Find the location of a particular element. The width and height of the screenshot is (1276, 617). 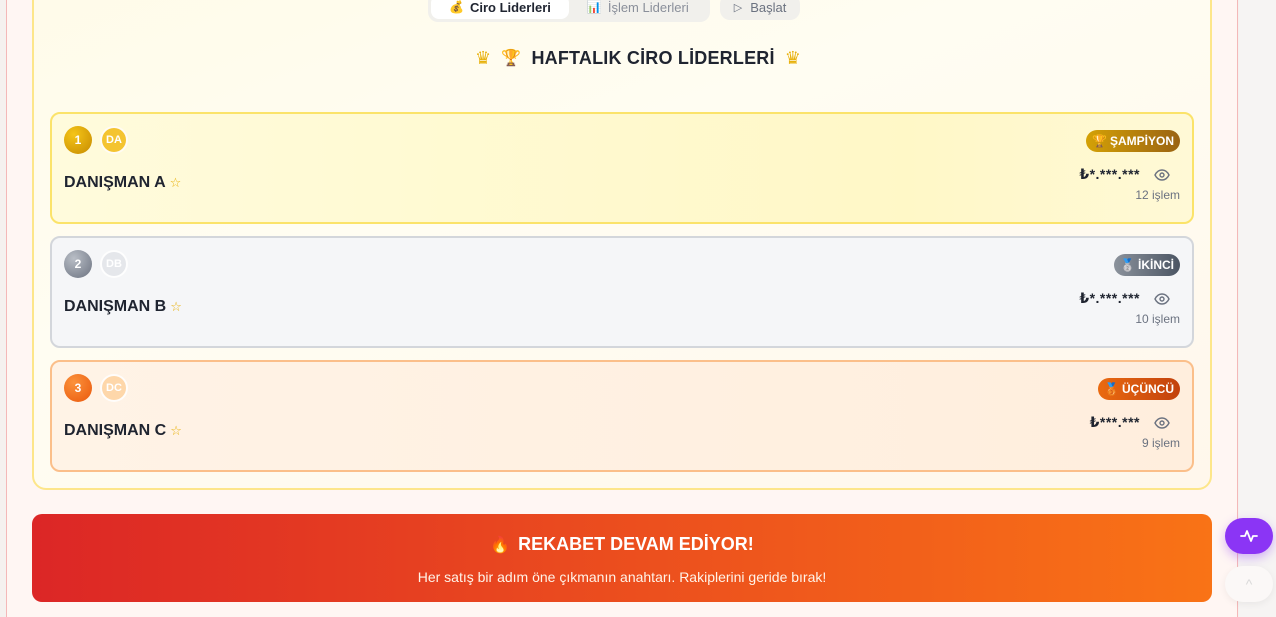

avatar: DC is located at coordinates (114, 388).